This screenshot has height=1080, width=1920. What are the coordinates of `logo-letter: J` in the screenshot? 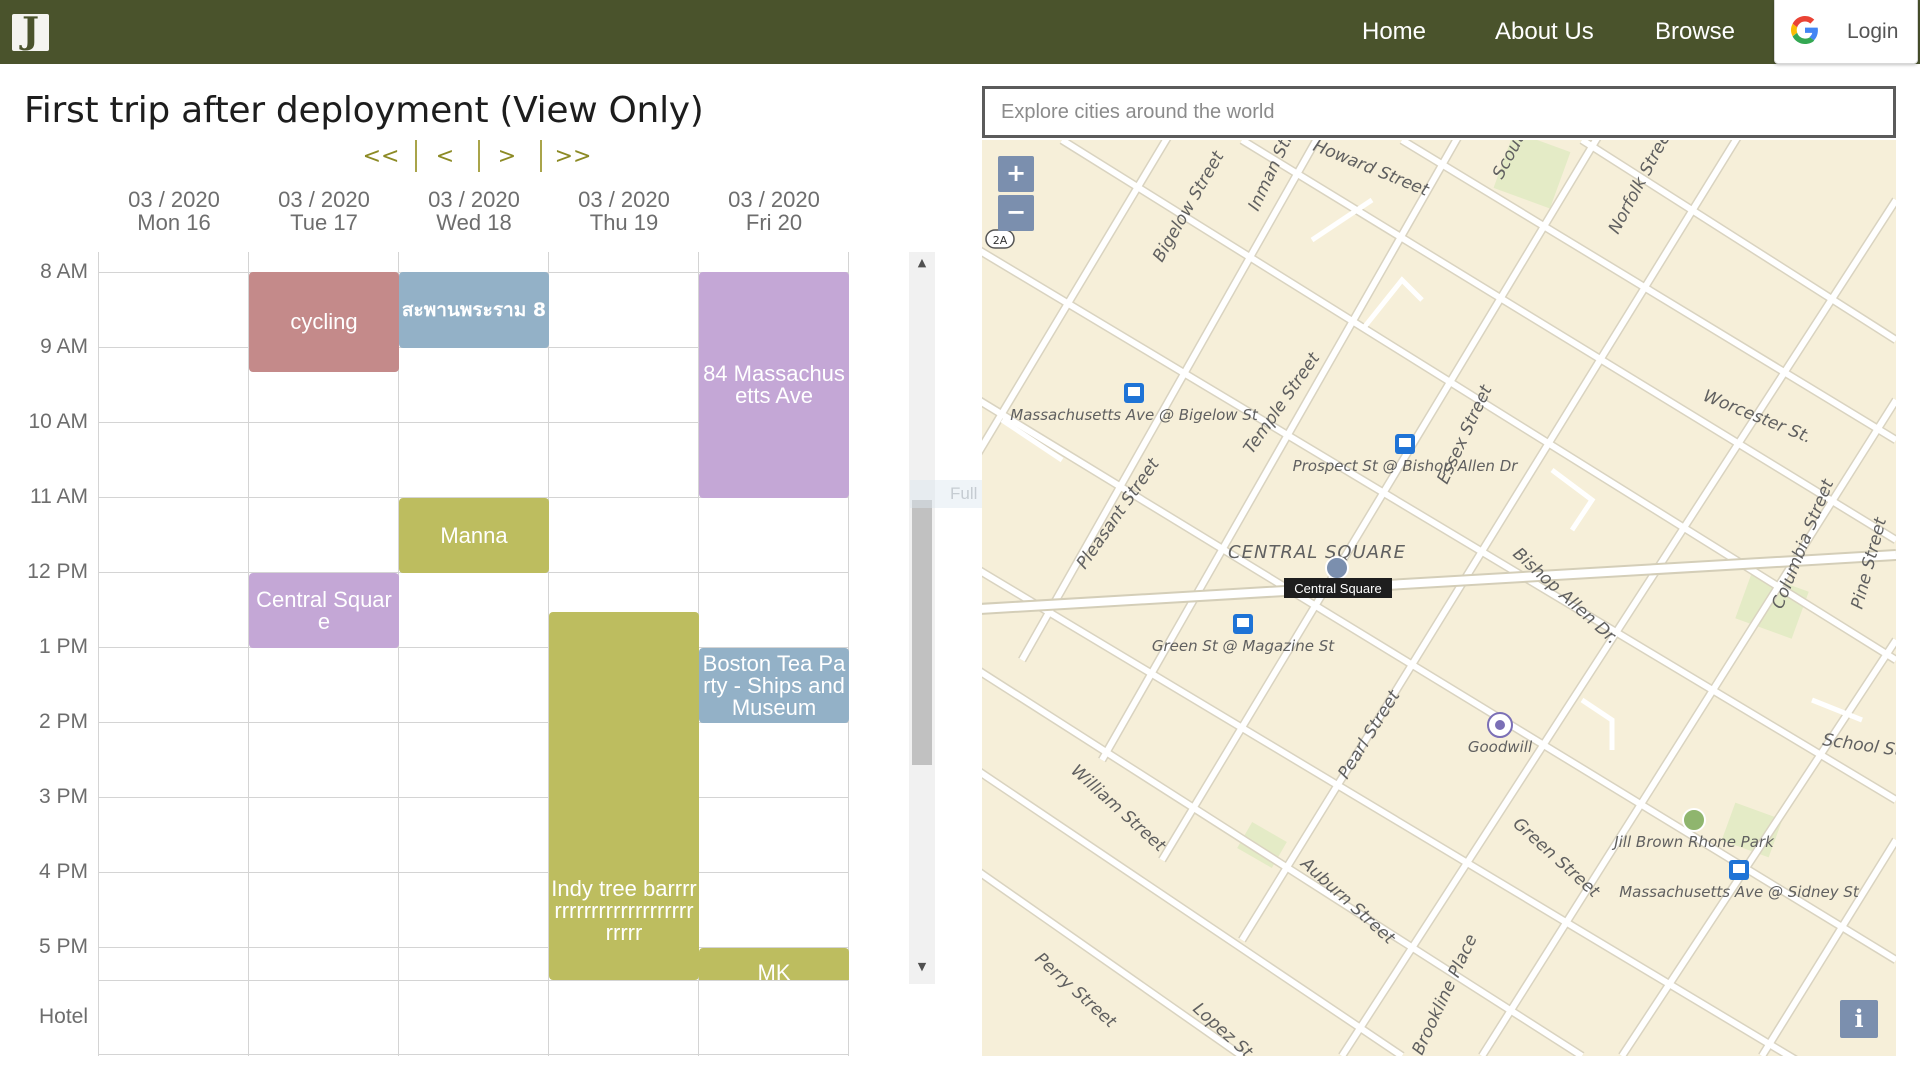 It's located at (30, 31).